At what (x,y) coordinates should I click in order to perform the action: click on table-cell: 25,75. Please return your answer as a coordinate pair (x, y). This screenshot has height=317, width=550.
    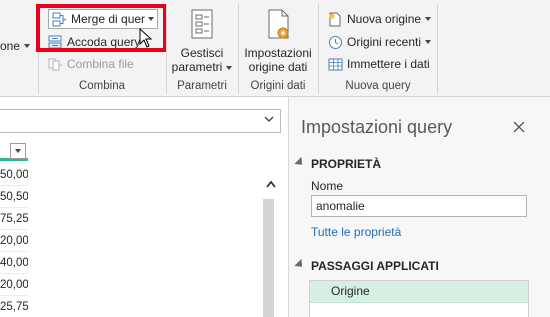
    Looking at the image, I should click on (14, 306).